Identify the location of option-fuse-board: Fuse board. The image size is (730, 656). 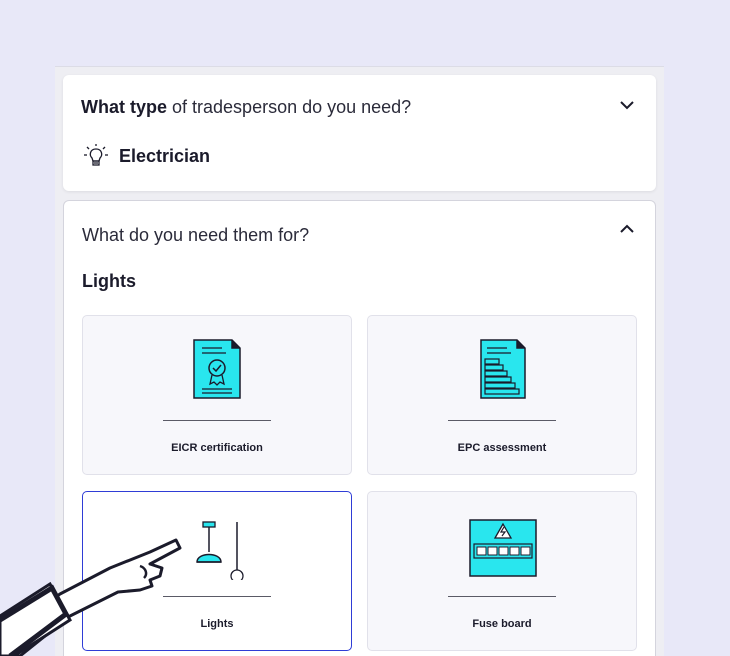
(502, 571).